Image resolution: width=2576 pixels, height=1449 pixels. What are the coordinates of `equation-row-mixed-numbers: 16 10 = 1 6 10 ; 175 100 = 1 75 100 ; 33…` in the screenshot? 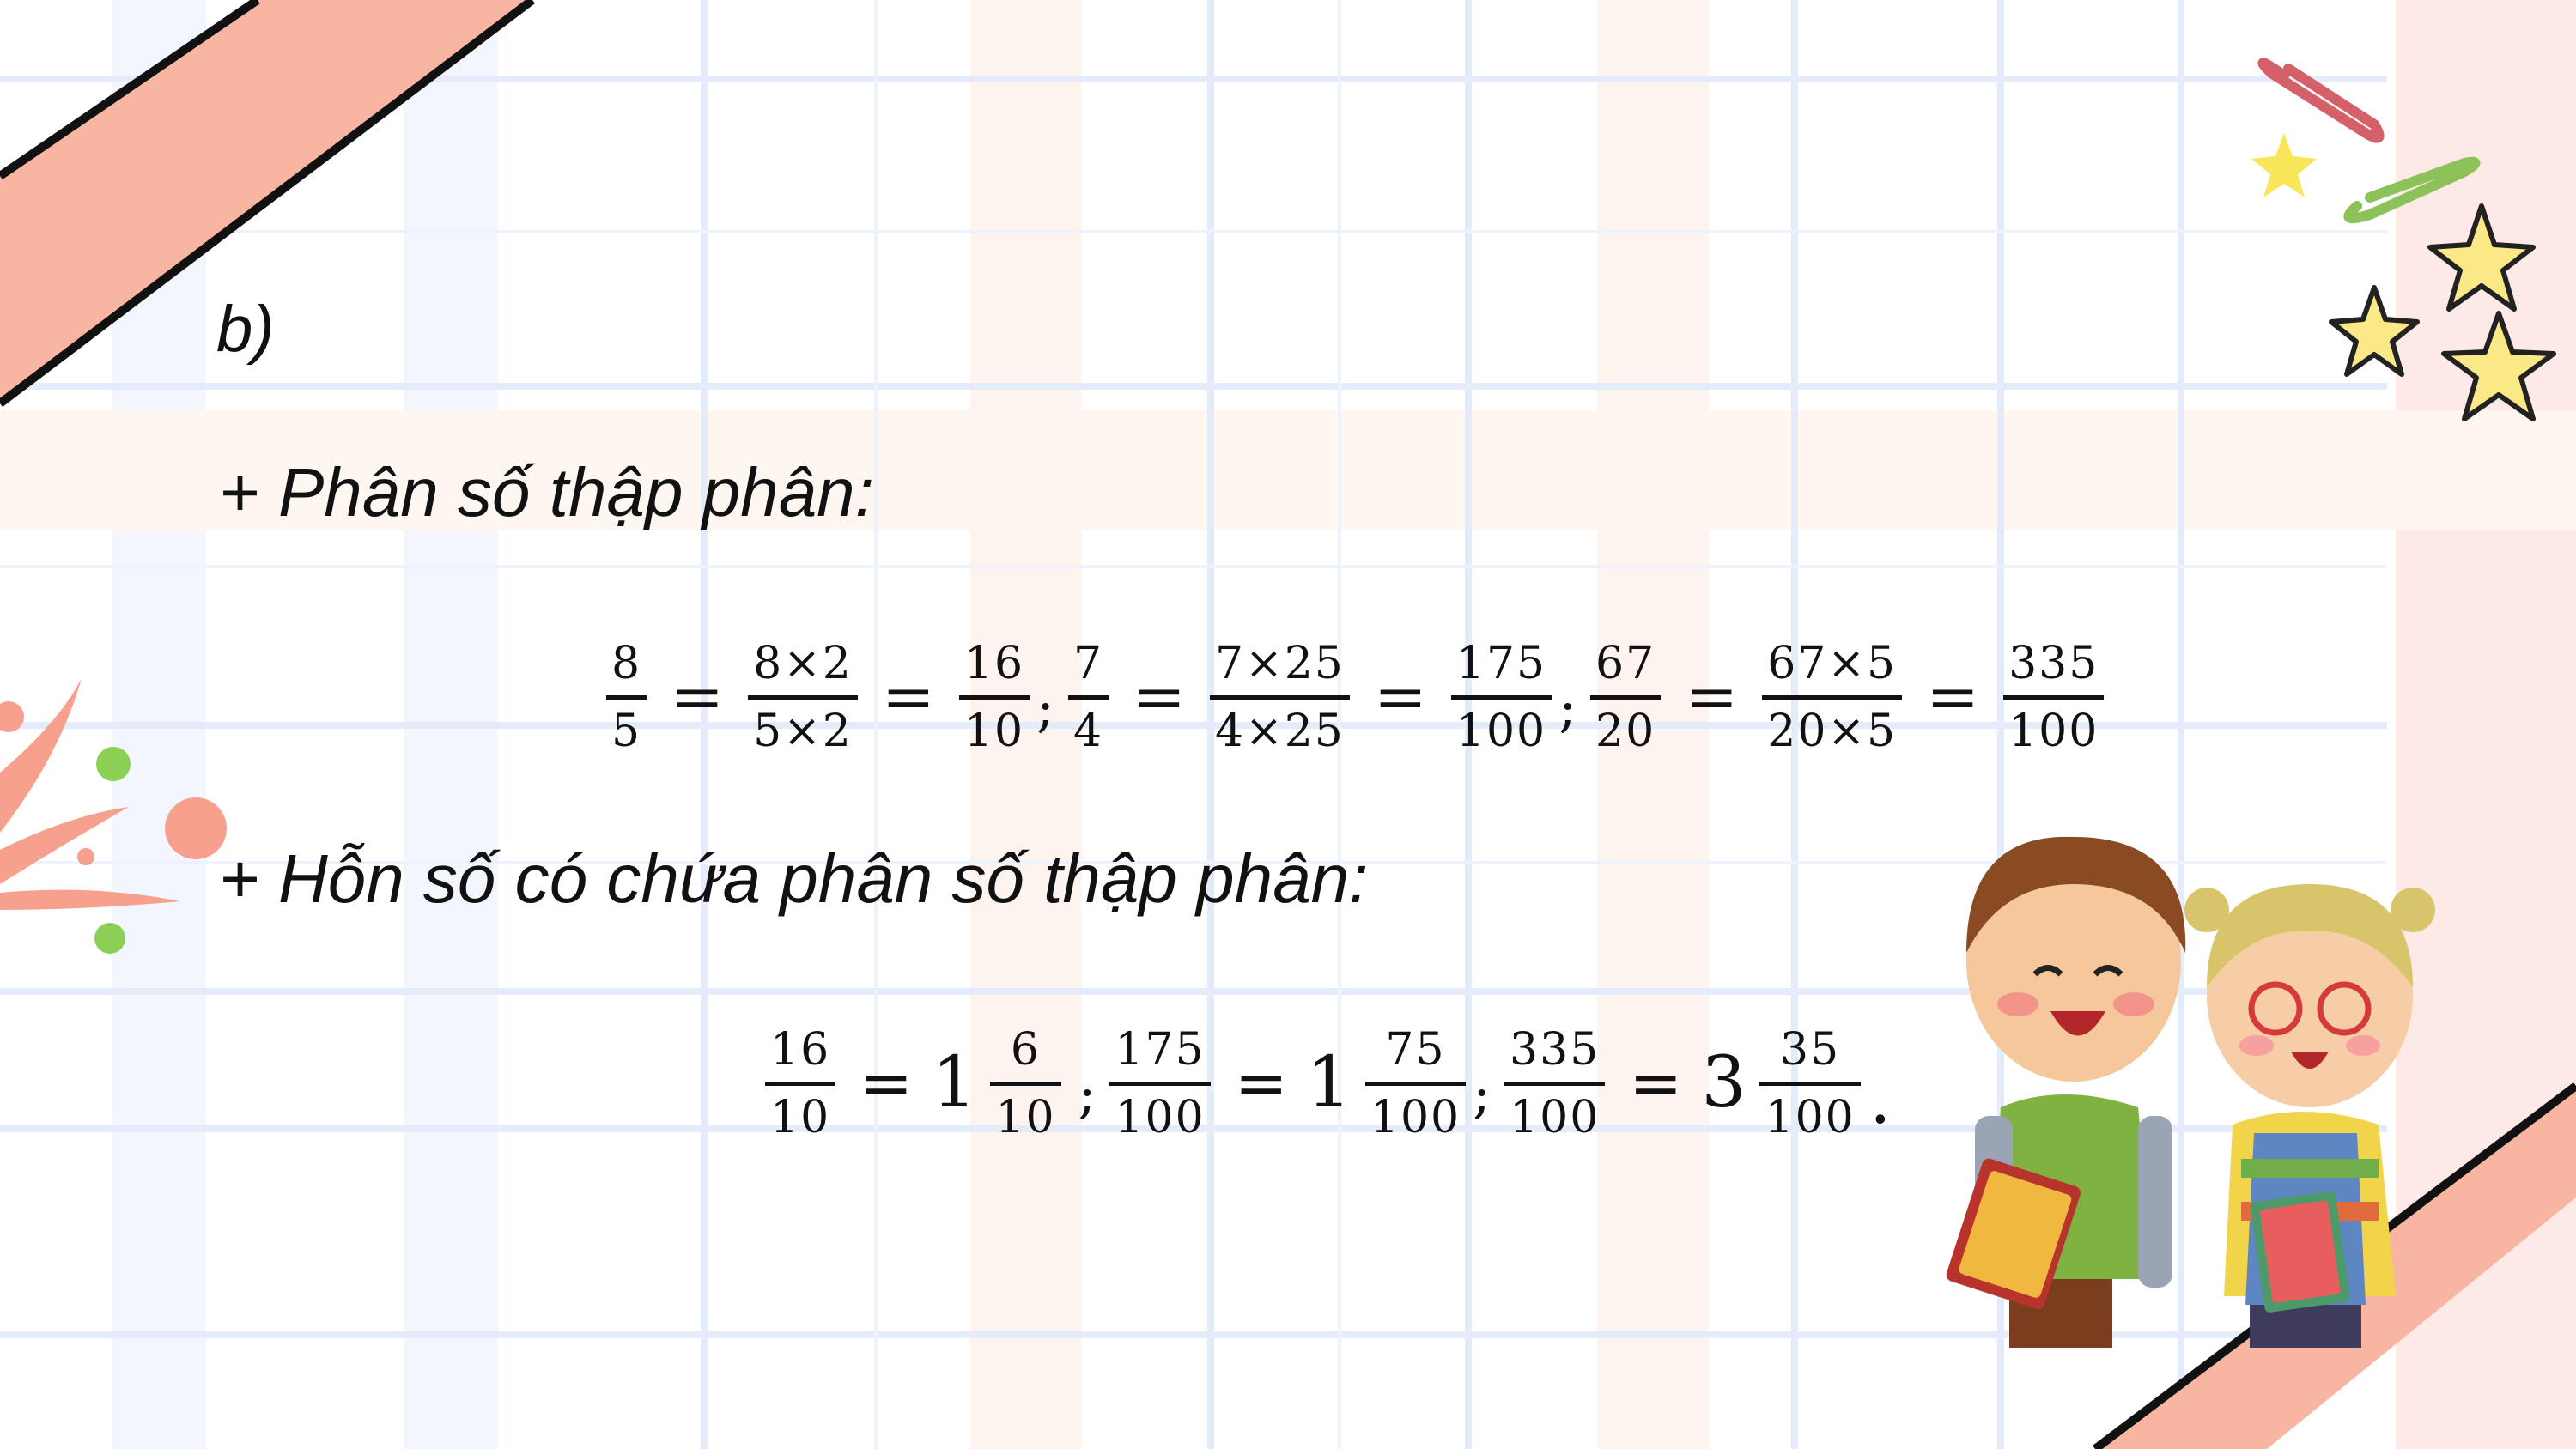 It's located at (1326, 1083).